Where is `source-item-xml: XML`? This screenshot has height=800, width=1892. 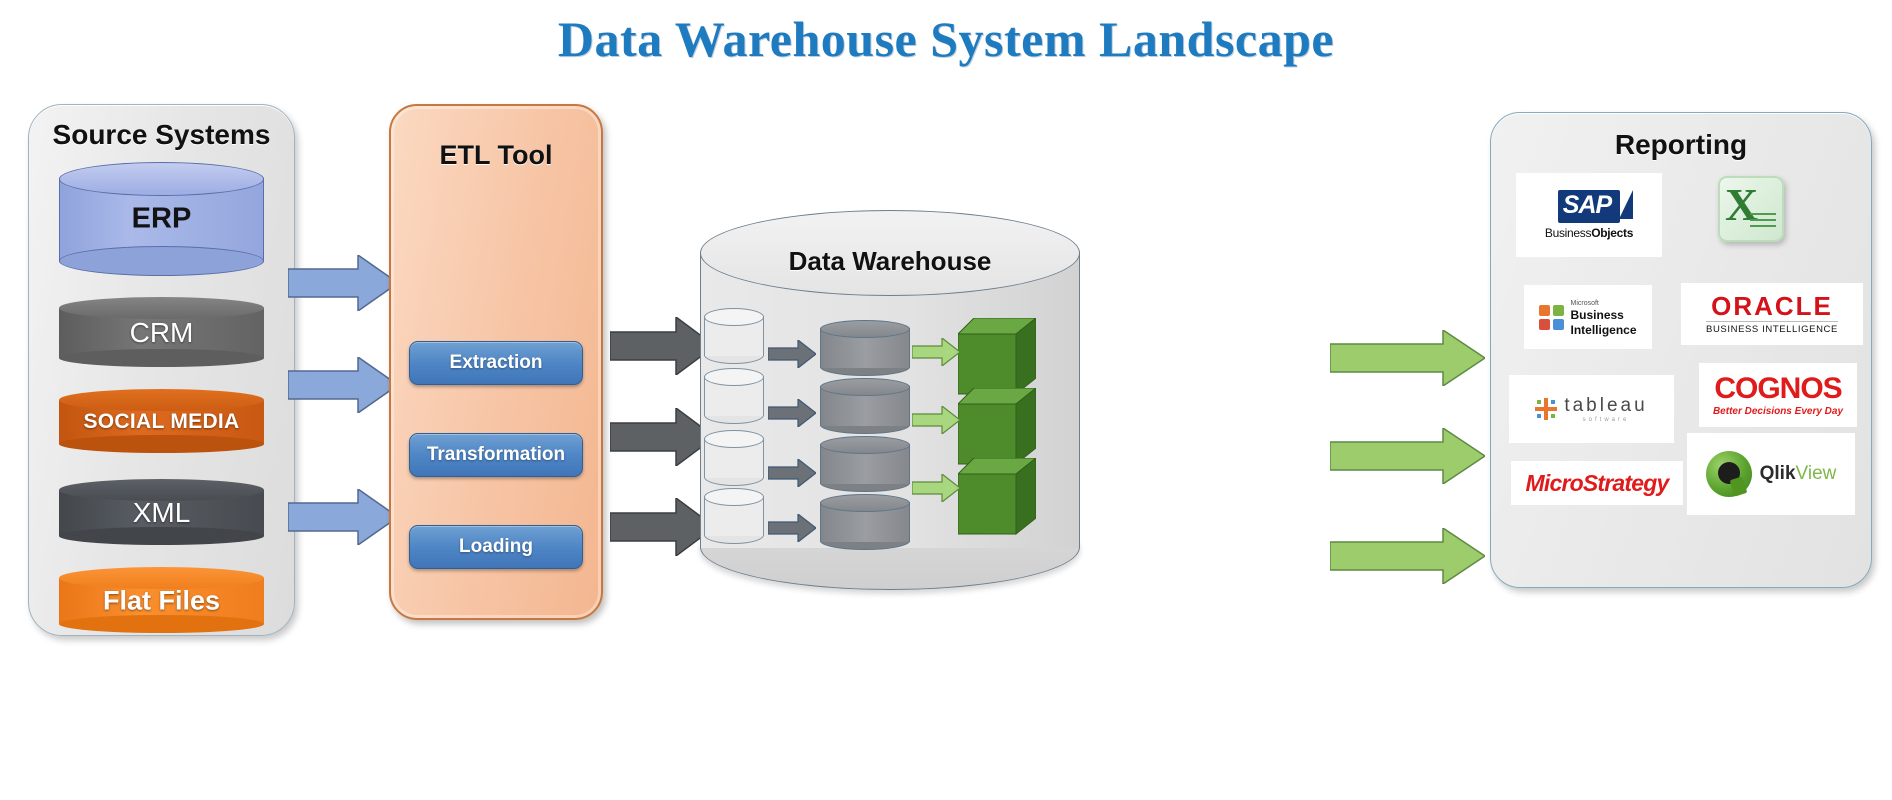
source-item-xml: XML is located at coordinates (161, 512).